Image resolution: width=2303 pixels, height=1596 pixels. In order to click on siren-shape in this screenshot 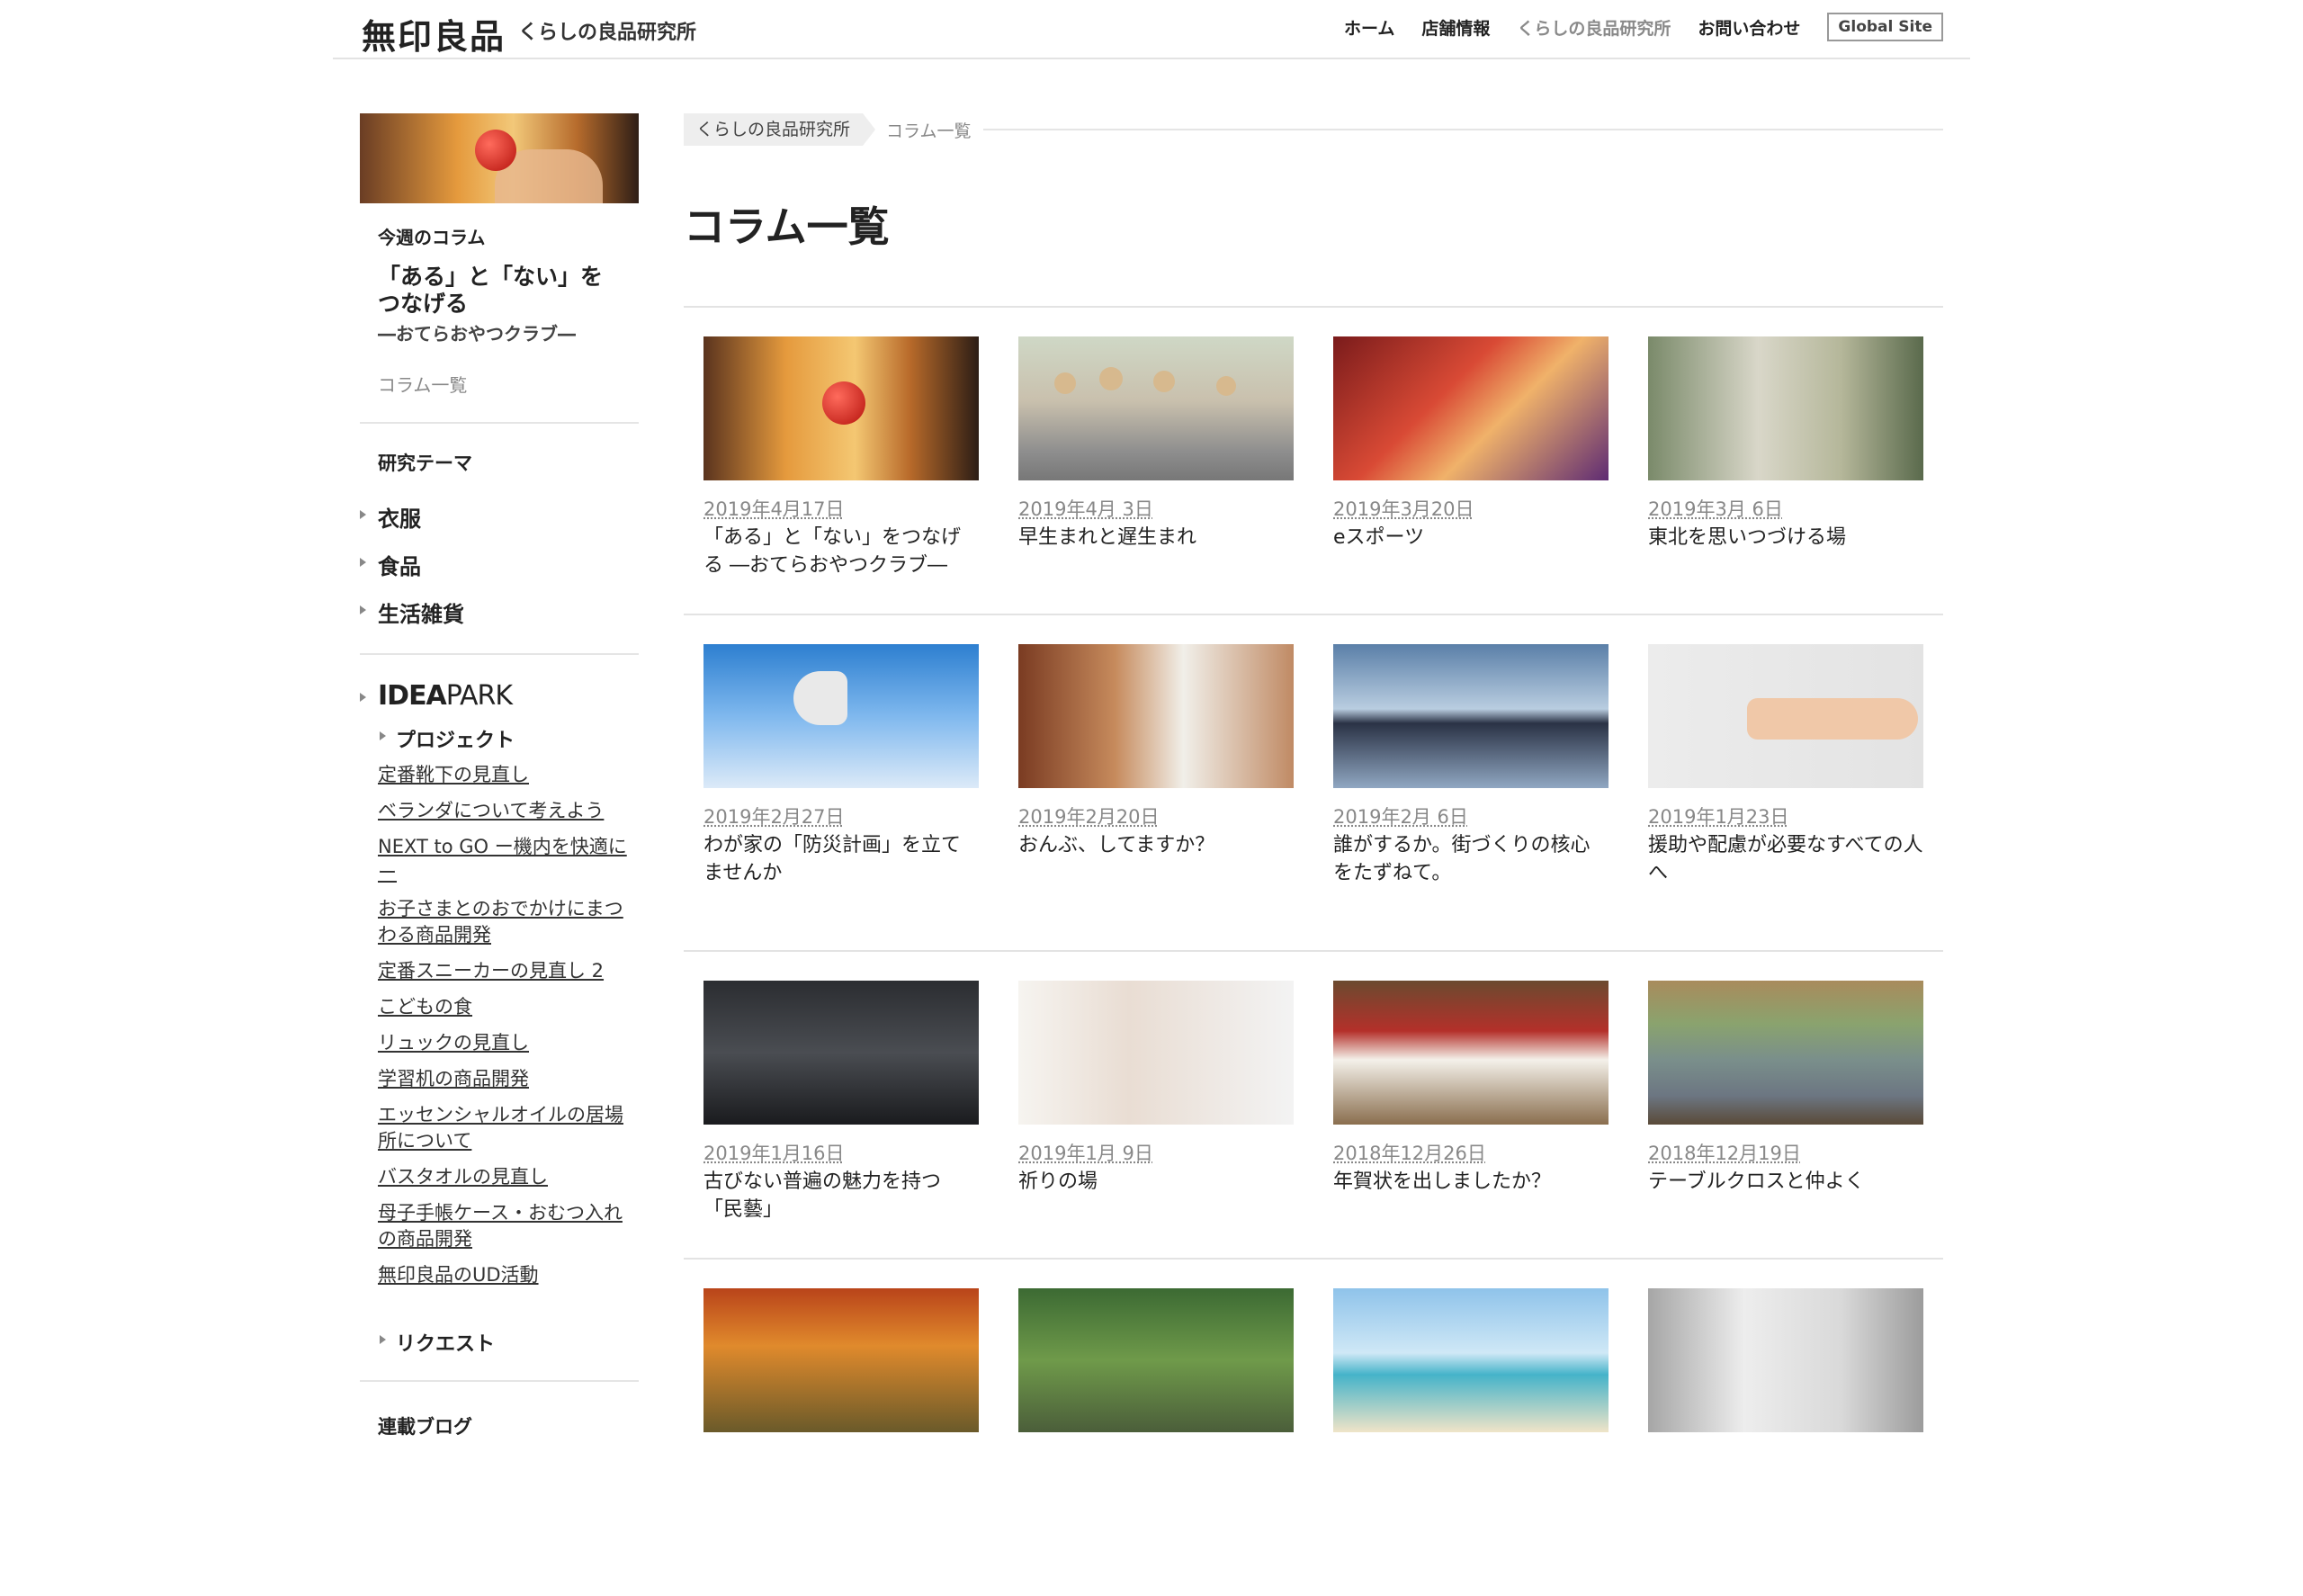, I will do `click(820, 698)`.